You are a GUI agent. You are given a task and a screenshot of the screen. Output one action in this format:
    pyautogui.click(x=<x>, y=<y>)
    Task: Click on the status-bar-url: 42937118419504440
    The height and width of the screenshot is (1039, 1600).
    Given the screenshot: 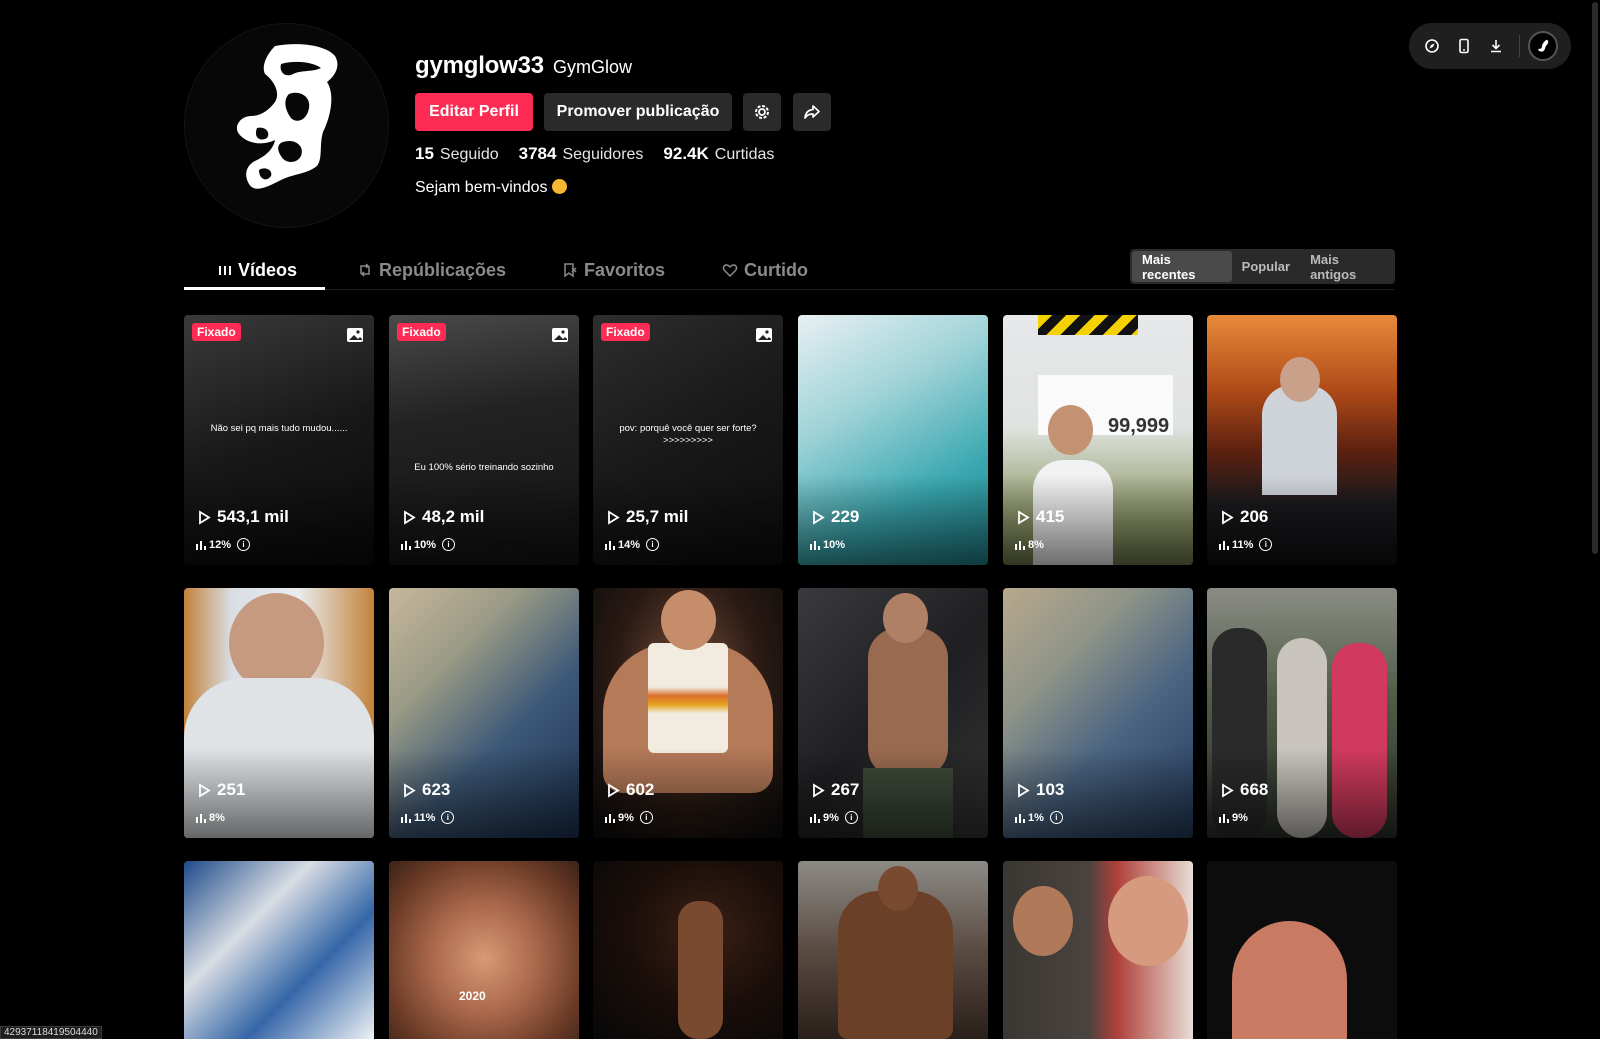 What is the action you would take?
    pyautogui.click(x=51, y=1032)
    